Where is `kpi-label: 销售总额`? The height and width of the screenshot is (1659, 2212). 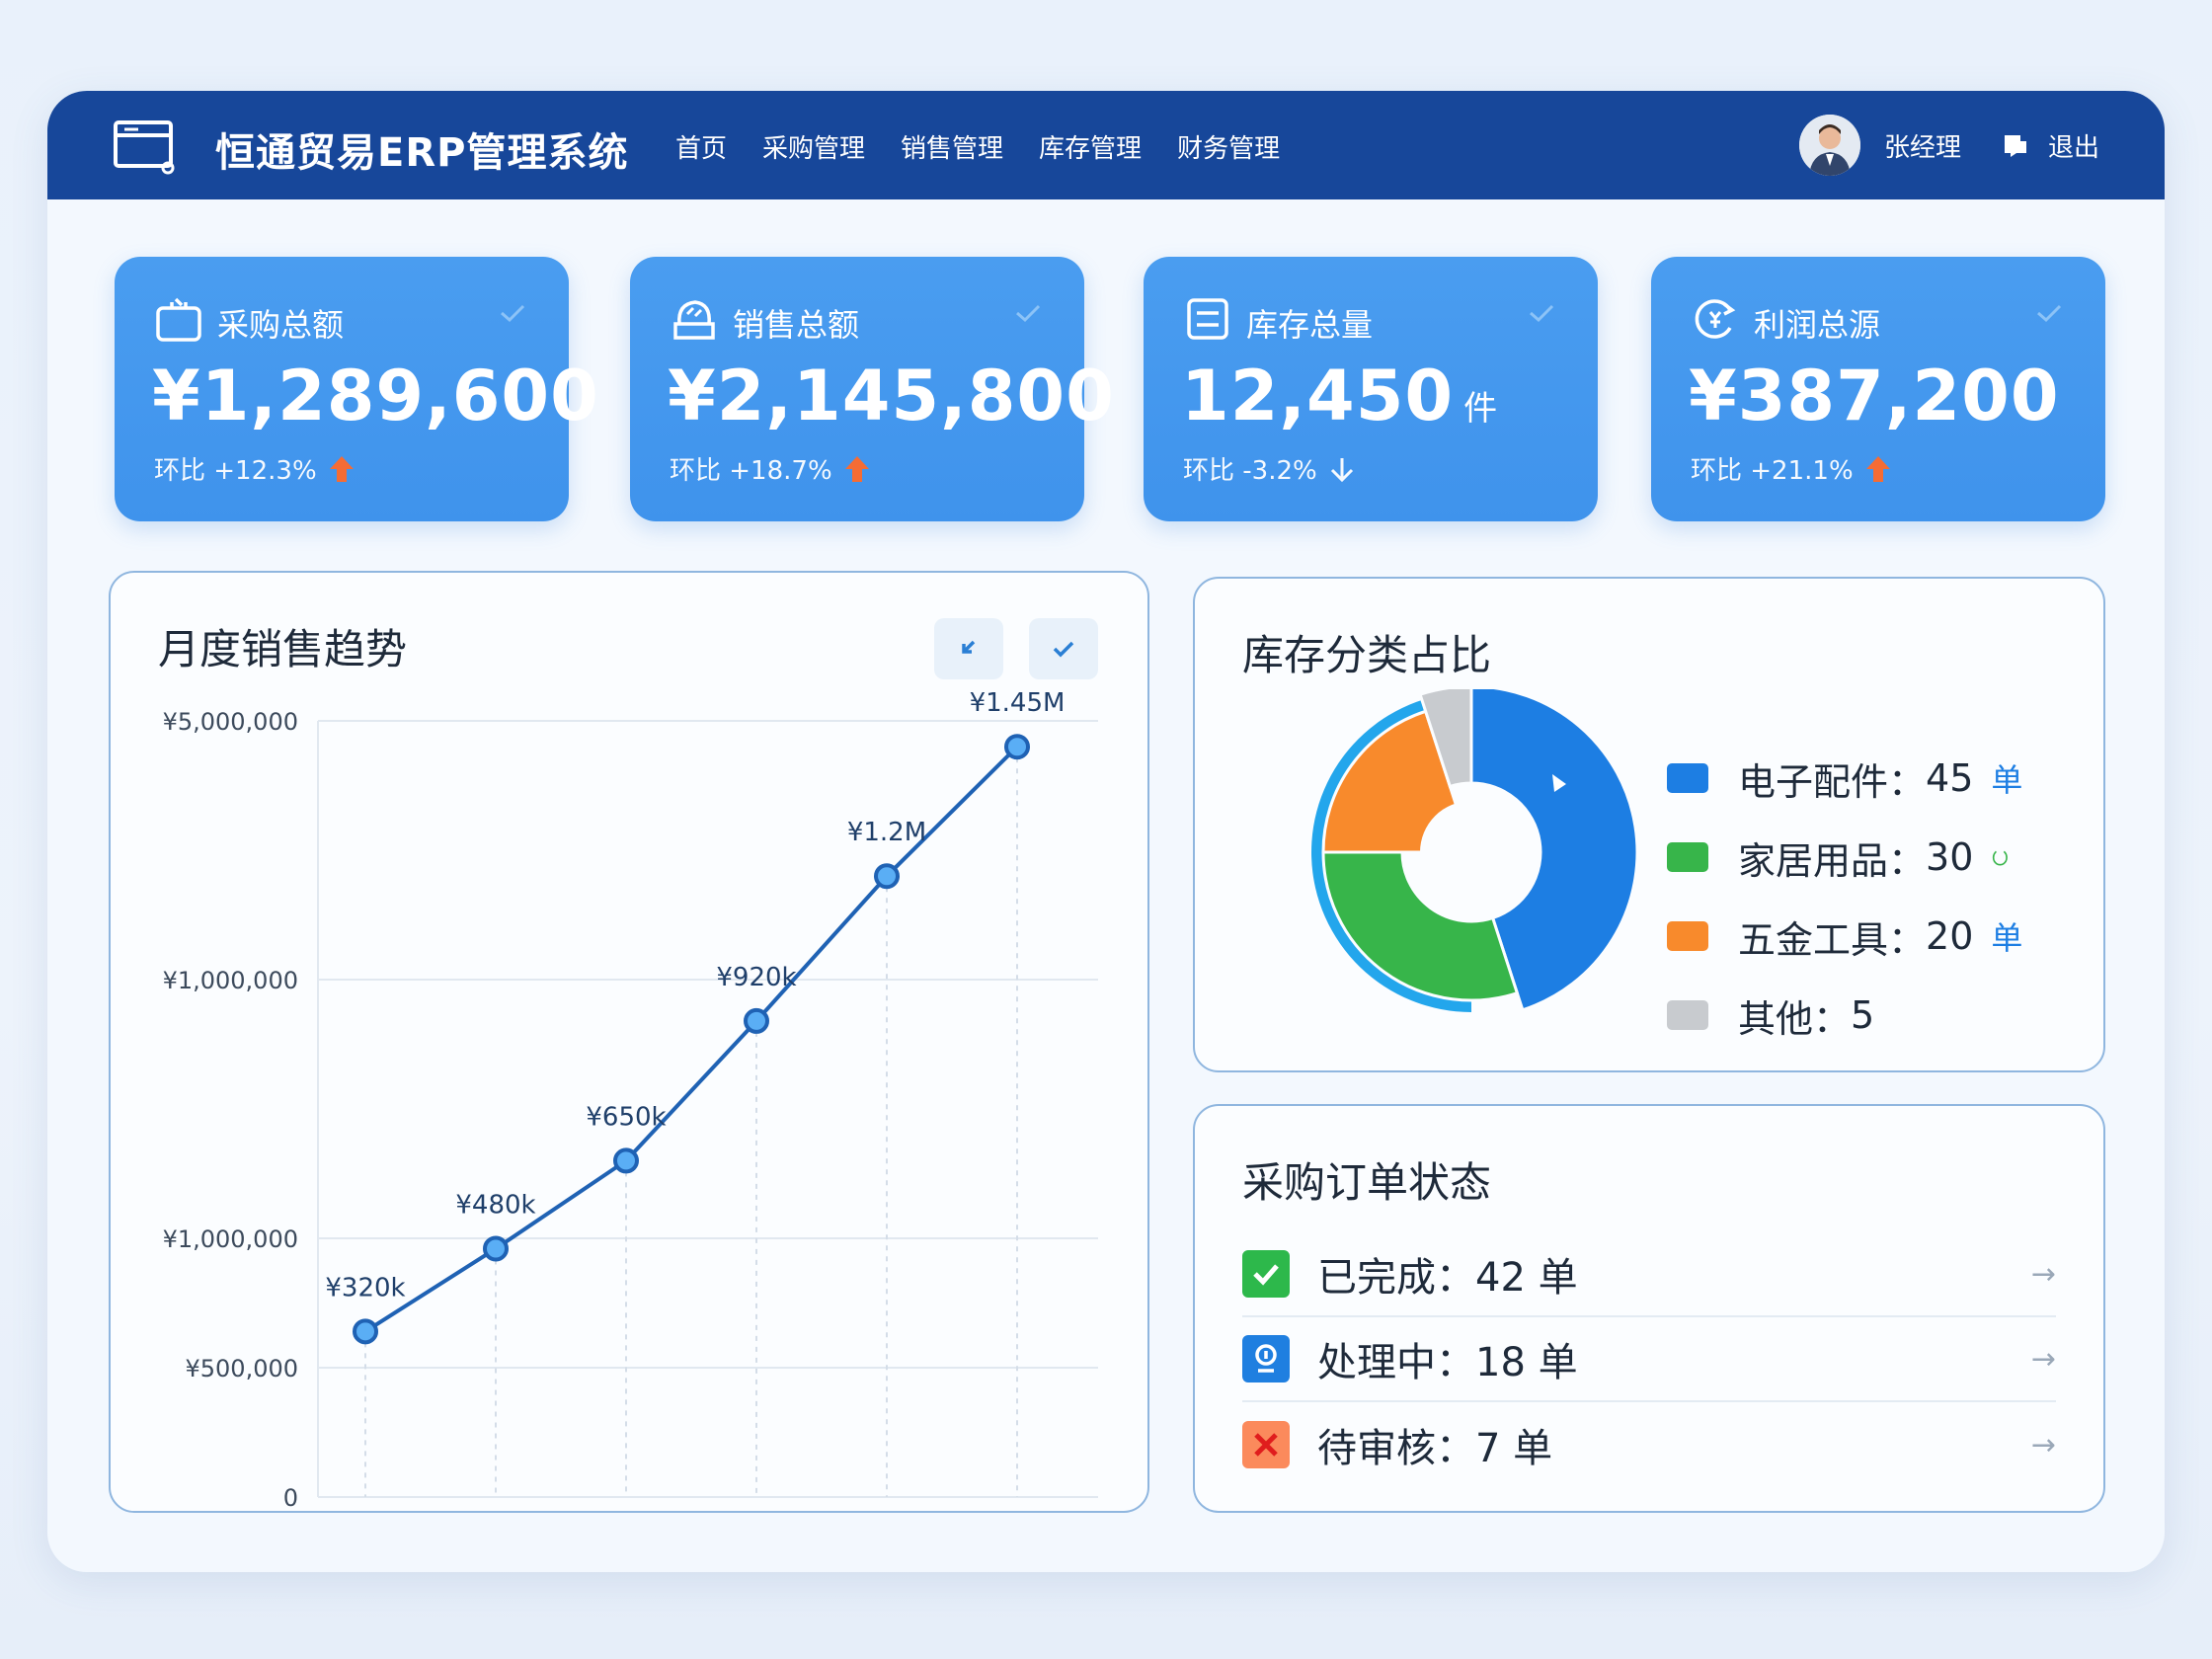 kpi-label: 销售总额 is located at coordinates (797, 325).